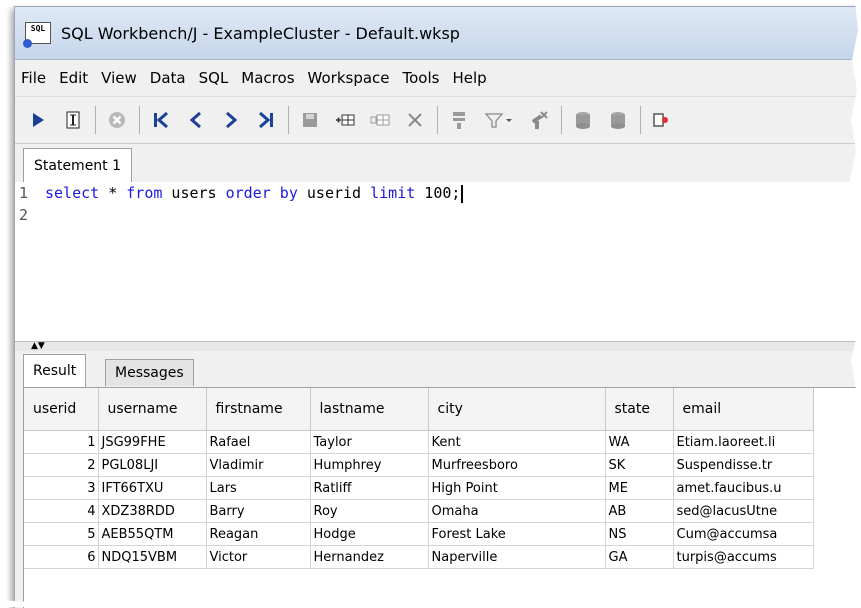  What do you see at coordinates (117, 120) in the screenshot?
I see `stop-icon` at bounding box center [117, 120].